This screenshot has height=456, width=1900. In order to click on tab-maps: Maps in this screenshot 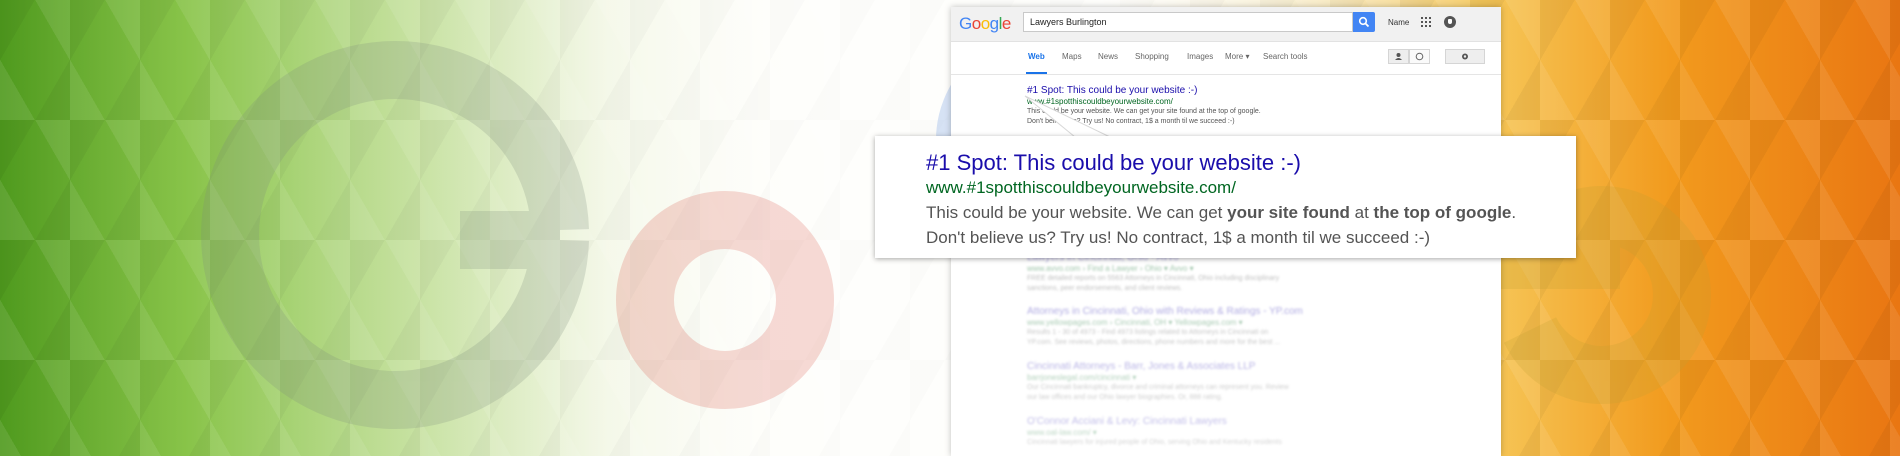, I will do `click(1072, 56)`.